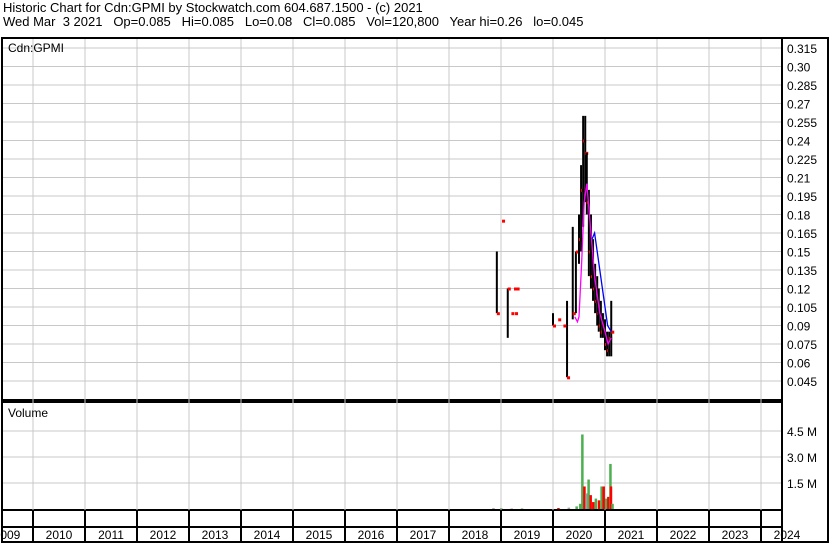  What do you see at coordinates (799, 179) in the screenshot?
I see `price-tick-label: 0.21` at bounding box center [799, 179].